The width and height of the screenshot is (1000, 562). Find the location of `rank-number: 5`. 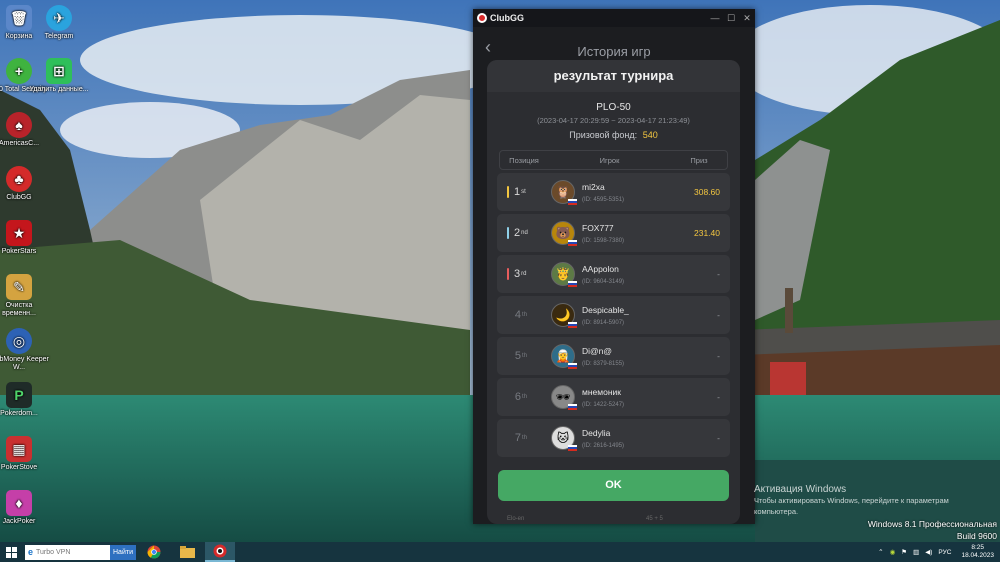

rank-number: 5 is located at coordinates (518, 356).